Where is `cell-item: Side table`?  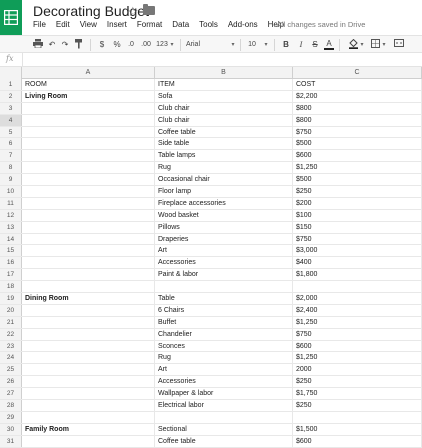
cell-item: Side table is located at coordinates (224, 144).